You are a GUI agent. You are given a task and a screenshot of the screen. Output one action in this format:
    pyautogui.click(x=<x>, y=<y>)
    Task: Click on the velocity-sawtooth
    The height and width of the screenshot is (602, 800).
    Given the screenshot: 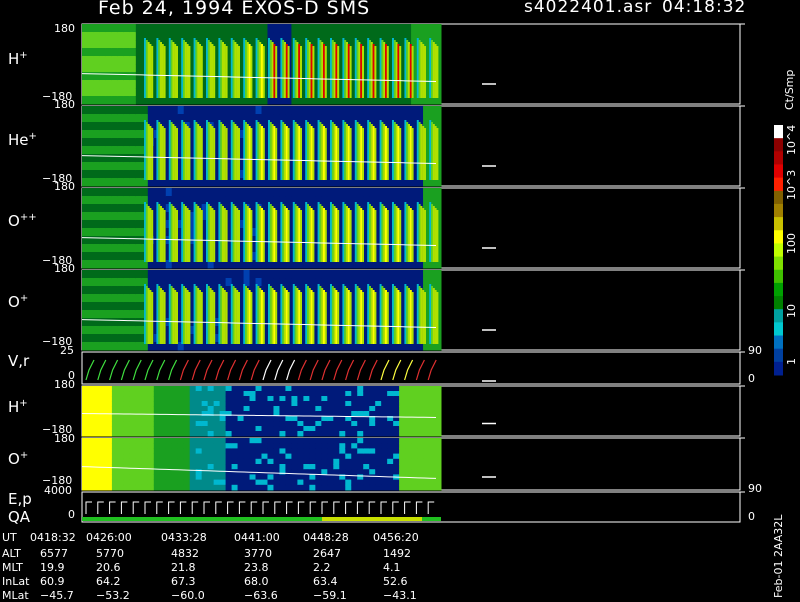 What is the action you would take?
    pyautogui.click(x=173, y=370)
    